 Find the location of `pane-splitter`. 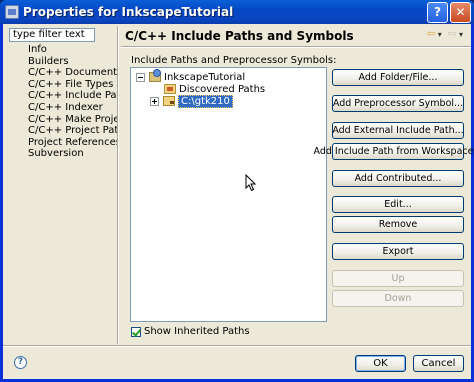

pane-splitter is located at coordinates (118, 185).